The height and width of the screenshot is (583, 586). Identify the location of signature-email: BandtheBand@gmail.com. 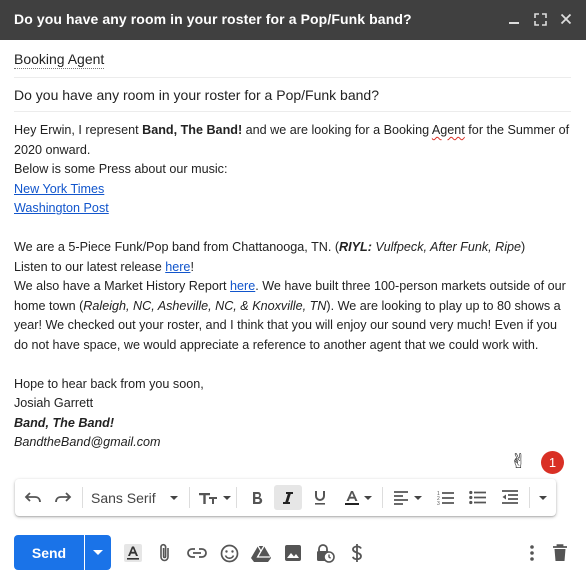
(87, 442).